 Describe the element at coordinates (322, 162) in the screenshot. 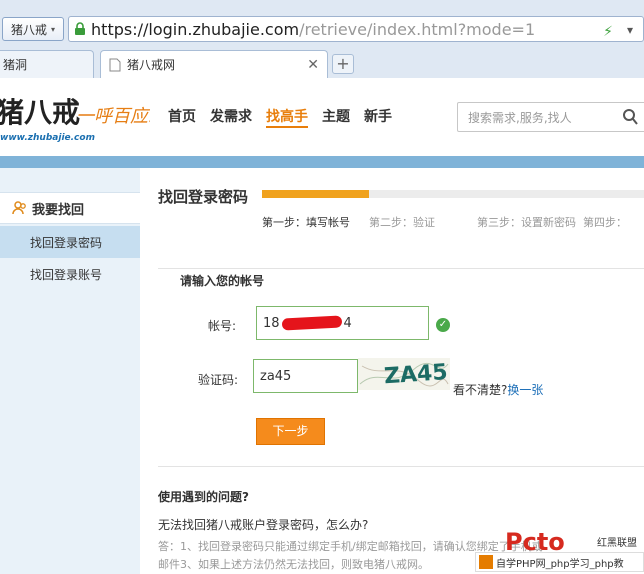

I see `header-divider-bar` at that location.